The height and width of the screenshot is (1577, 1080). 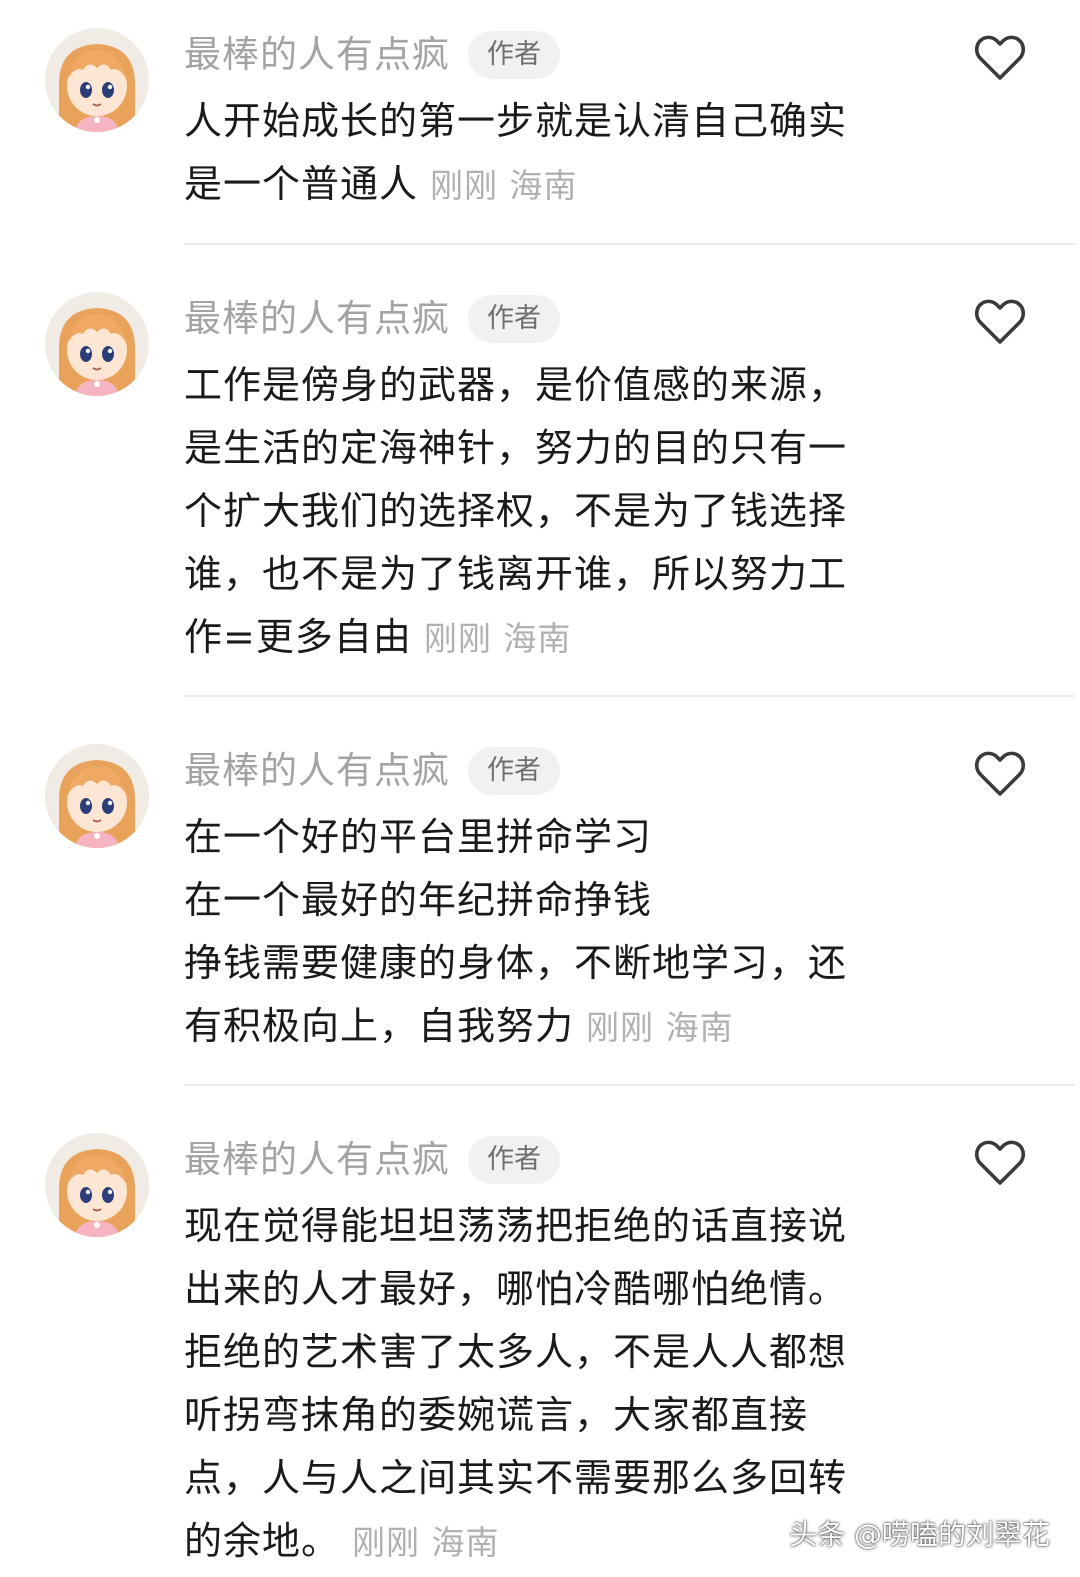 What do you see at coordinates (496, 1415) in the screenshot?
I see `comment-line: 听拐弯抹角的委婉谎言，大家都直接` at bounding box center [496, 1415].